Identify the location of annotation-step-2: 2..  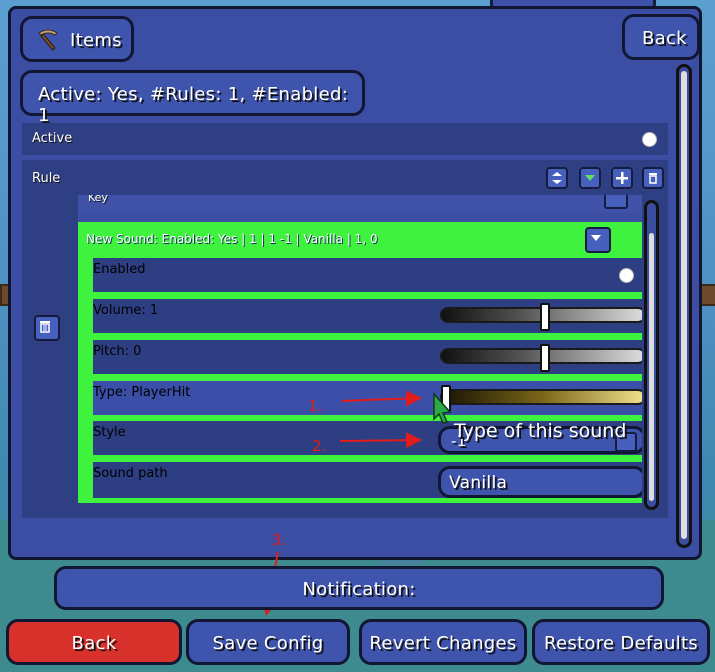
(319, 446).